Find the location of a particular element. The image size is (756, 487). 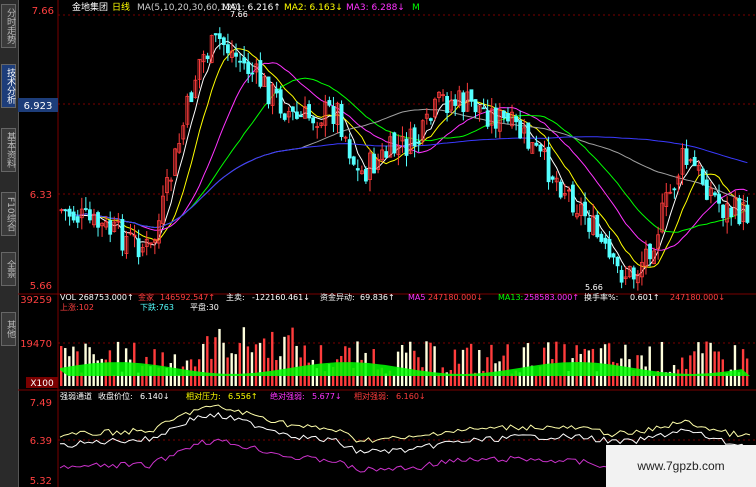

resist-value: 6.556↑ is located at coordinates (243, 396).